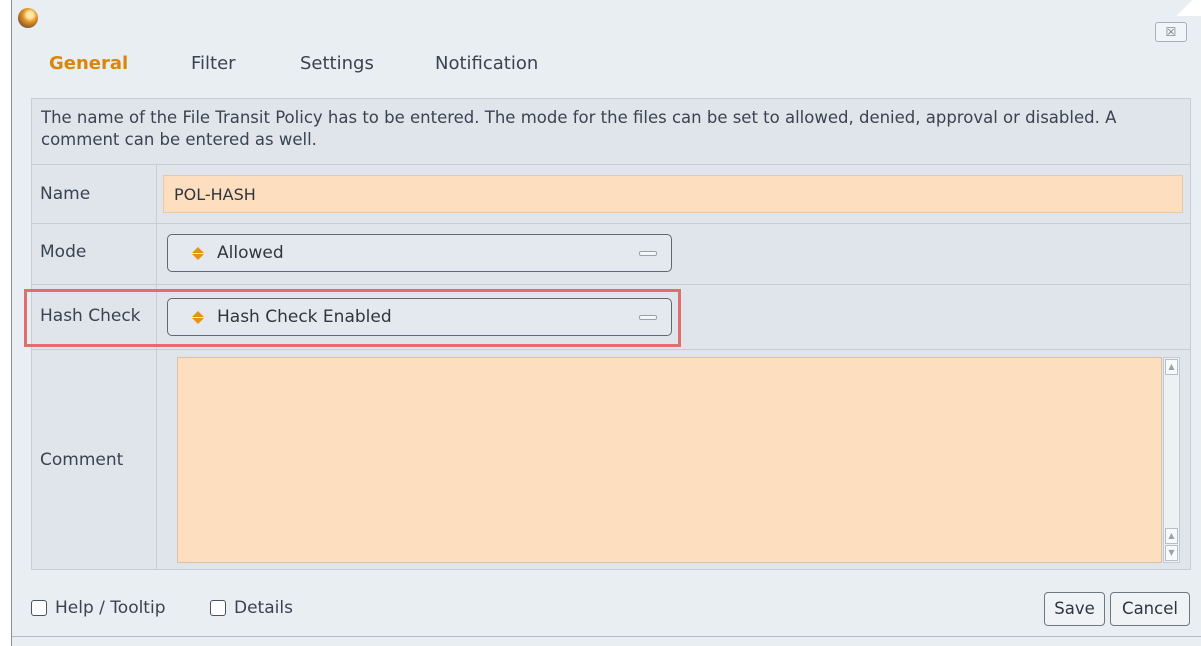 The height and width of the screenshot is (646, 1201). What do you see at coordinates (213, 63) in the screenshot?
I see `tab-filter: Filter` at bounding box center [213, 63].